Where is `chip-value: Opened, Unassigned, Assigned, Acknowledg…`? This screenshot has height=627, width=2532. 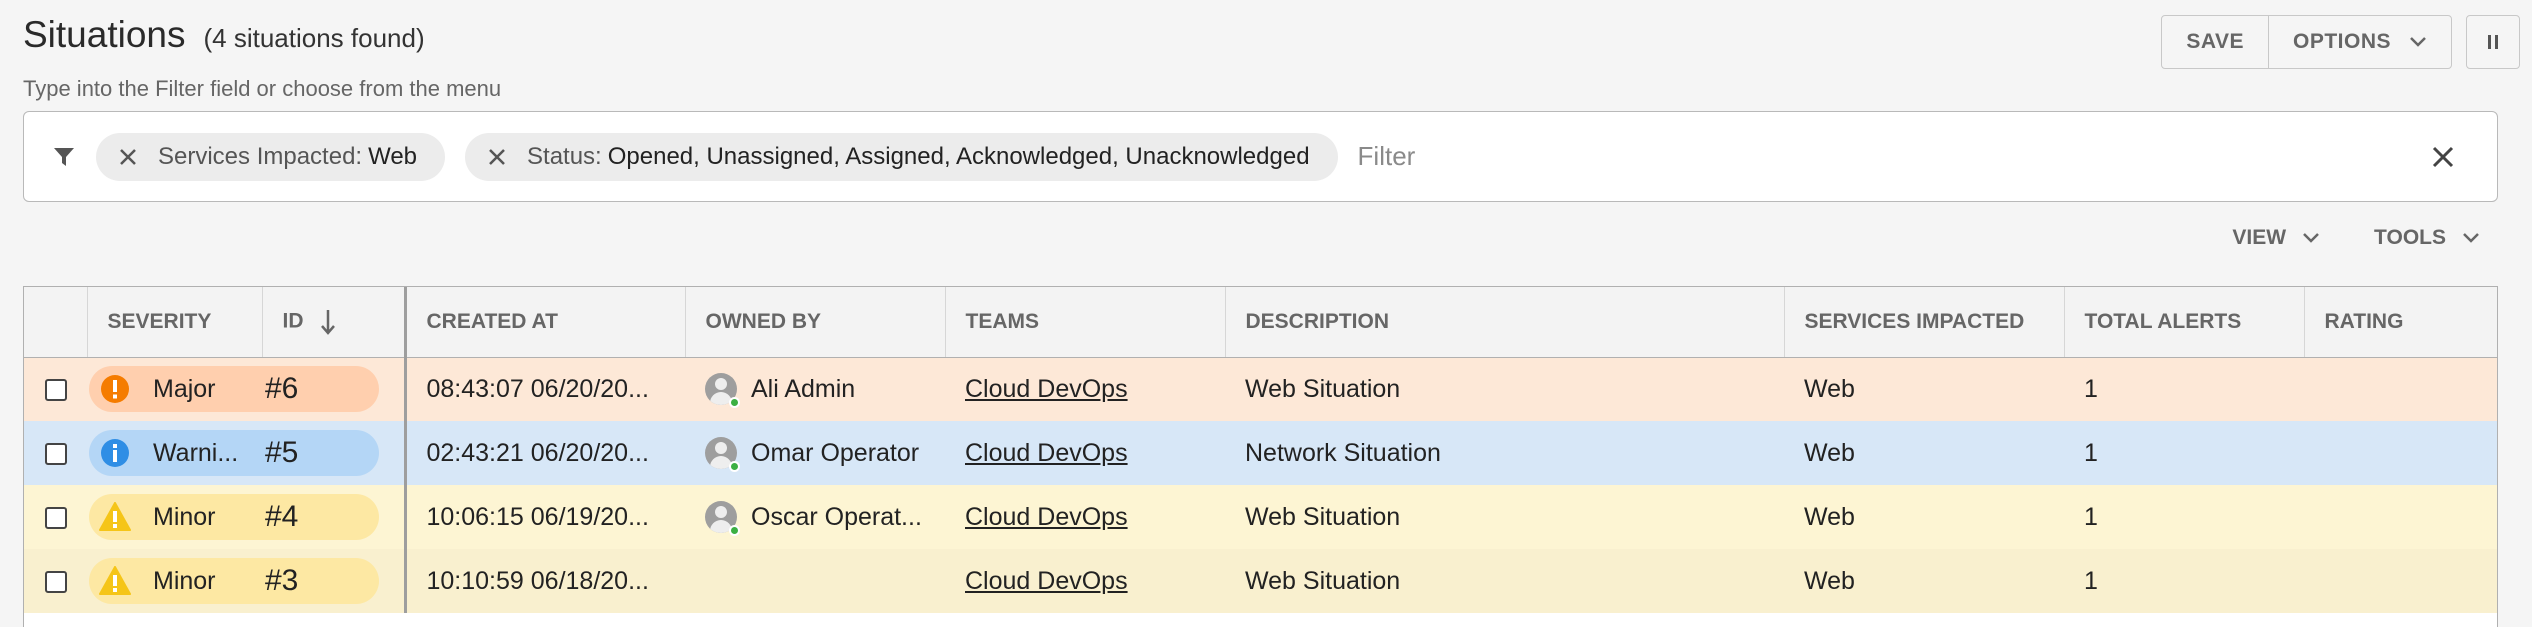
chip-value: Opened, Unassigned, Assigned, Acknowledg… is located at coordinates (958, 156).